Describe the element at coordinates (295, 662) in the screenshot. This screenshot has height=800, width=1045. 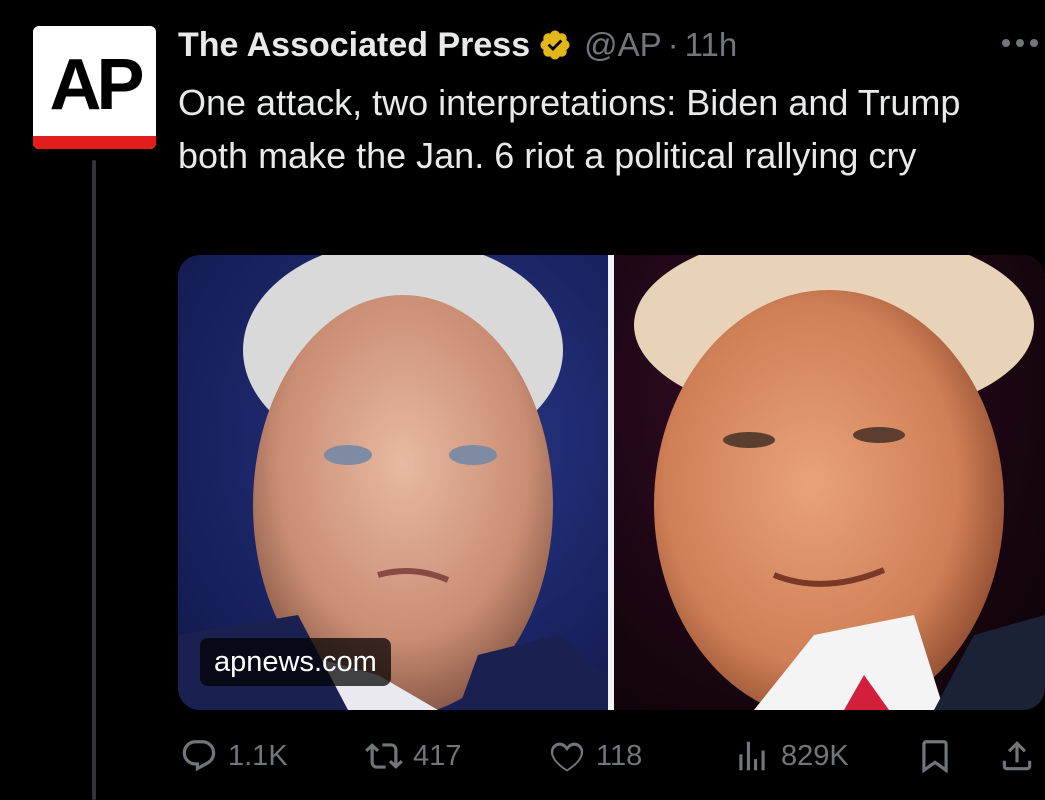
I see `link-domain-badge: apnews.com` at that location.